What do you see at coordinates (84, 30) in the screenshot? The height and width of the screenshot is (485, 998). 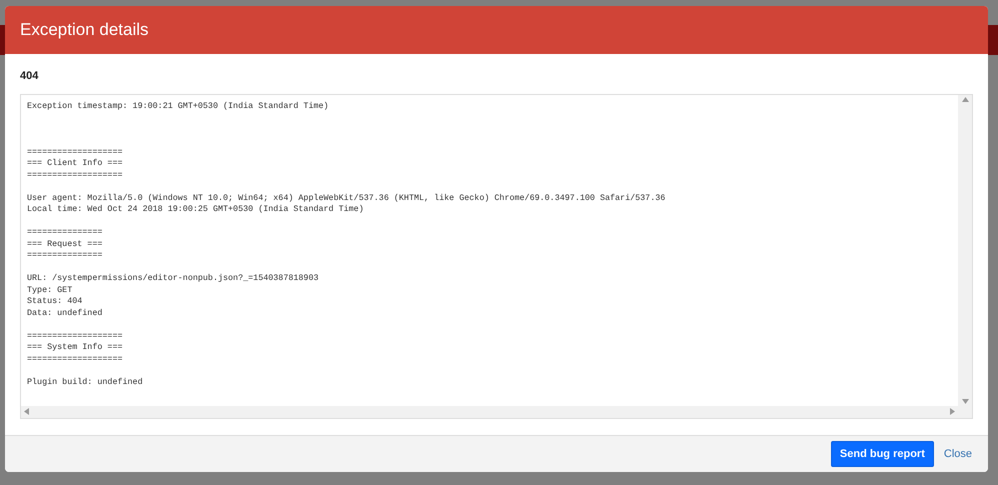 I see `dialog-title: Exception details` at bounding box center [84, 30].